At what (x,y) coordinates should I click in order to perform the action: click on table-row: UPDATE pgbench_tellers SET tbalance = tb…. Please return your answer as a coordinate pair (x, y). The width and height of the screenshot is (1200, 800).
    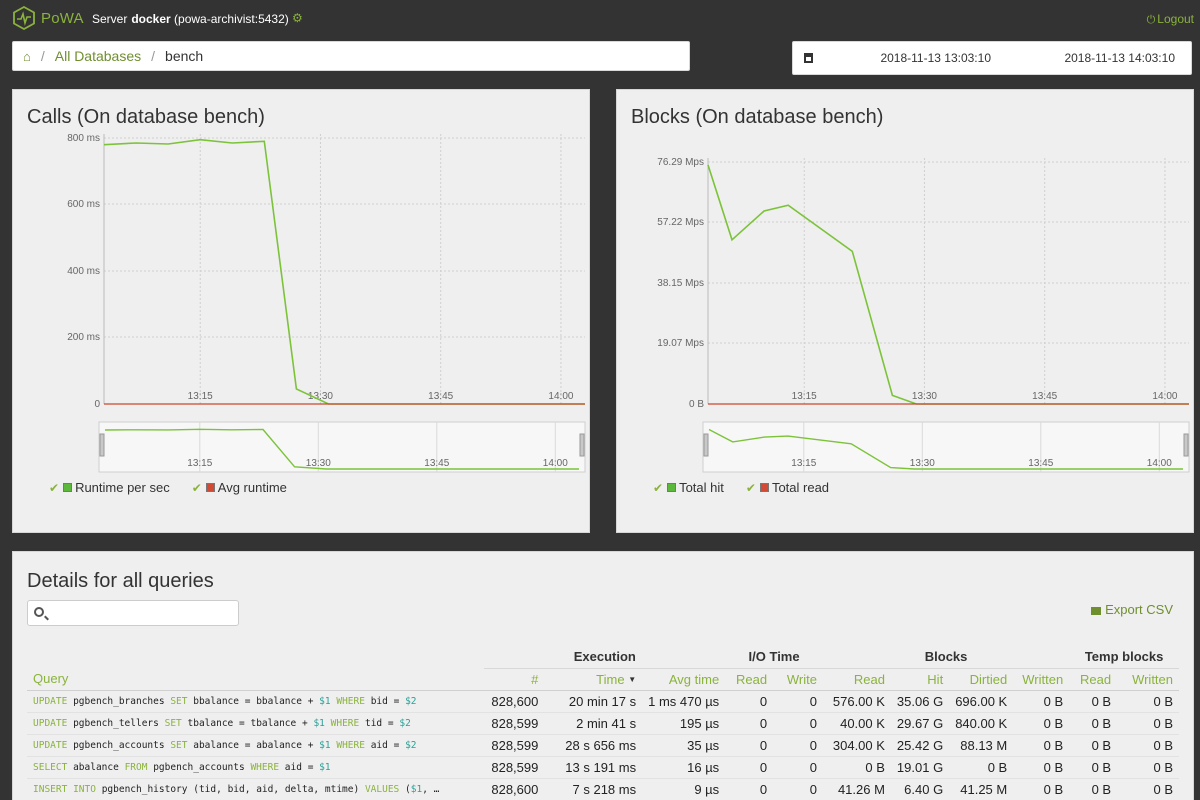
    Looking at the image, I should click on (603, 723).